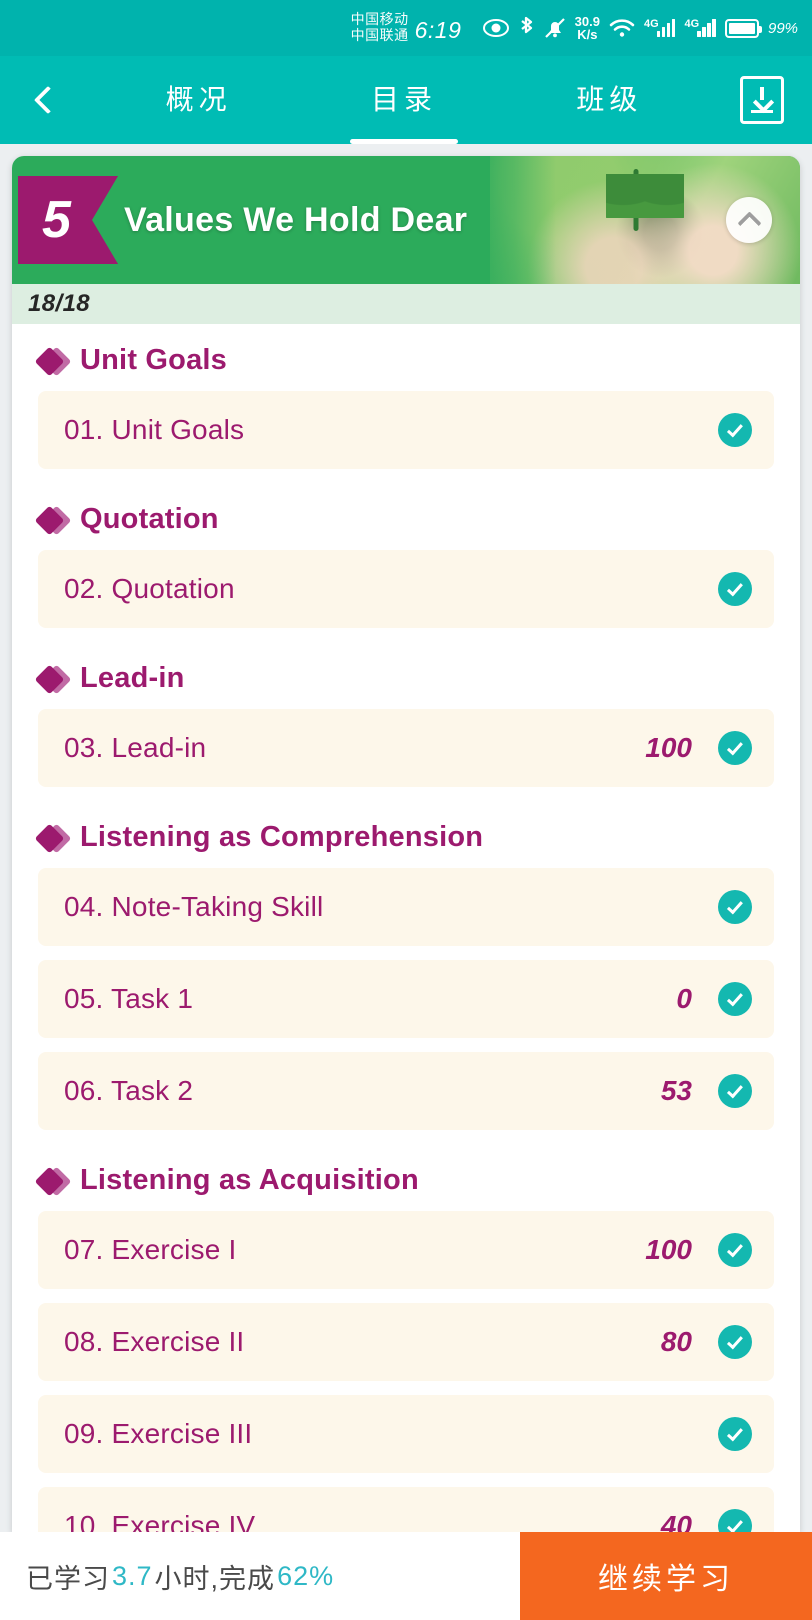 This screenshot has width=812, height=1620. What do you see at coordinates (406, 675) in the screenshot?
I see `section-header: Lead-in` at bounding box center [406, 675].